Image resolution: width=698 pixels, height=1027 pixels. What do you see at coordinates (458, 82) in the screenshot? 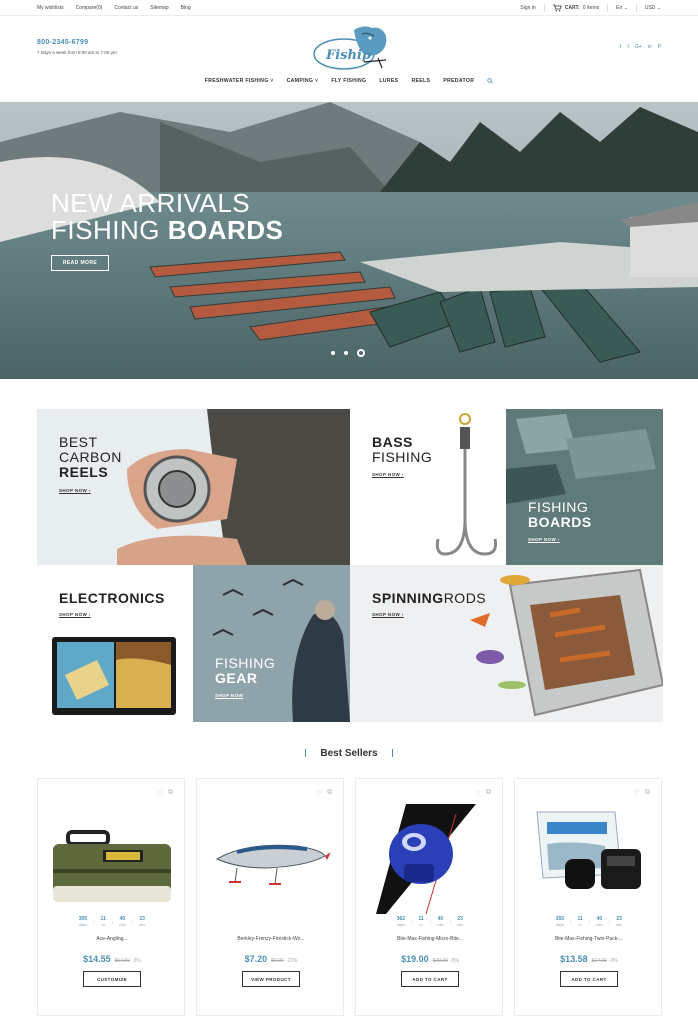
I see `nav-predator: PREDATOR` at bounding box center [458, 82].